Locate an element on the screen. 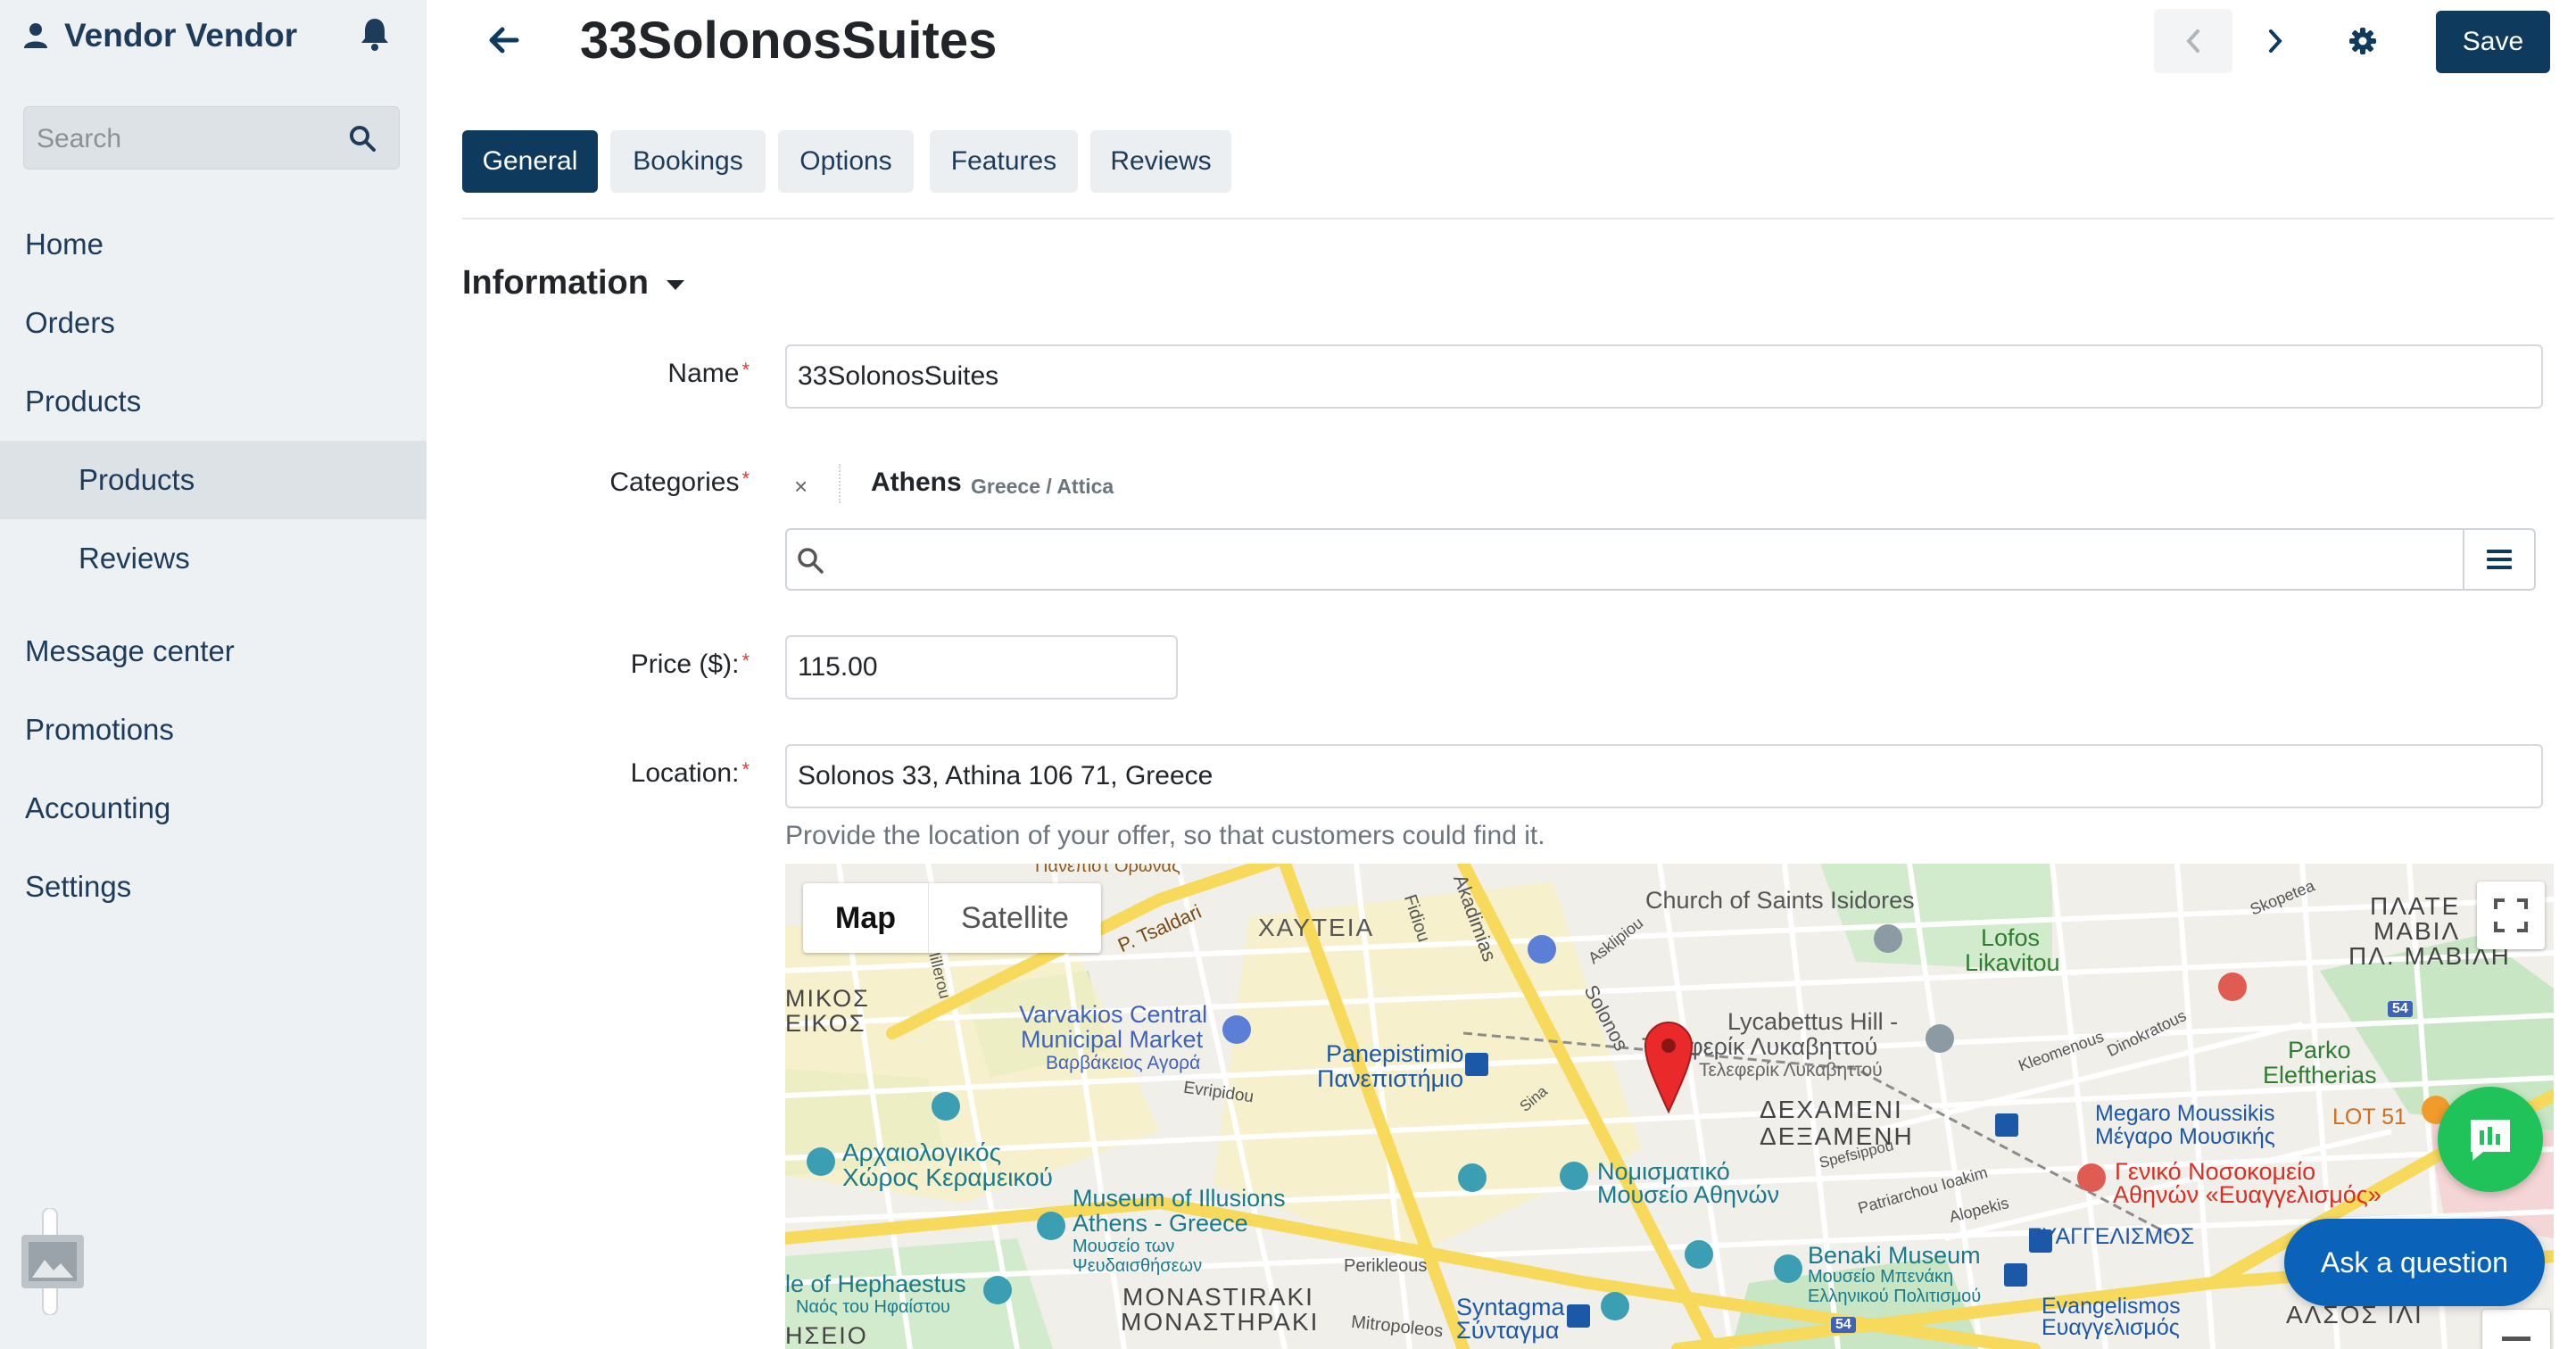 Image resolution: width=2576 pixels, height=1349 pixels. category-remove-button: × is located at coordinates (801, 487).